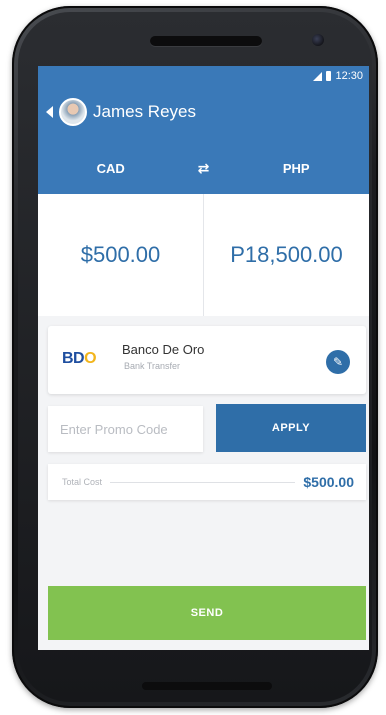  I want to click on bank-logo-bd: BD, so click(73, 358).